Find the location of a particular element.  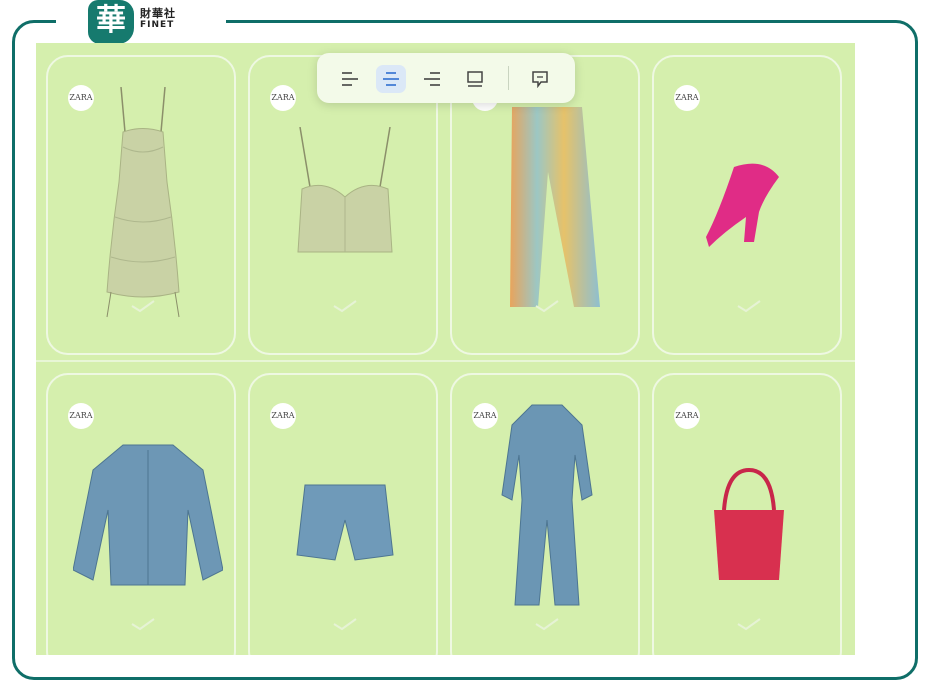

comment-button is located at coordinates (540, 79).